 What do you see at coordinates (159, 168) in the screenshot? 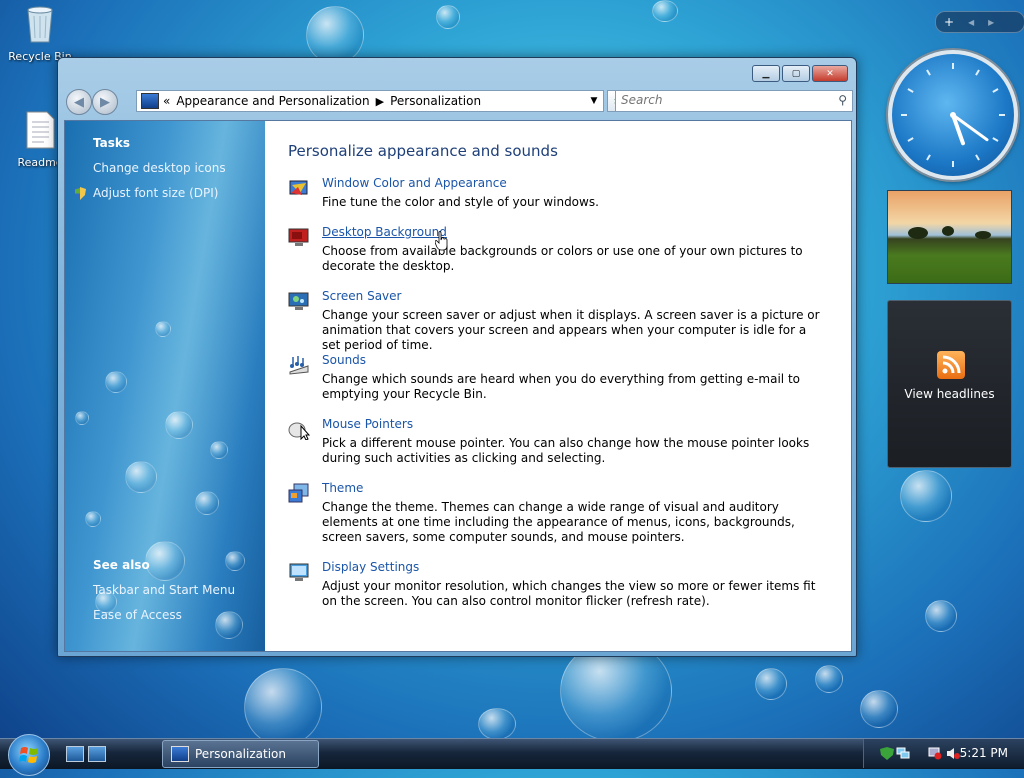
I see `task-change-desktop-icons: Change desktop icons` at bounding box center [159, 168].